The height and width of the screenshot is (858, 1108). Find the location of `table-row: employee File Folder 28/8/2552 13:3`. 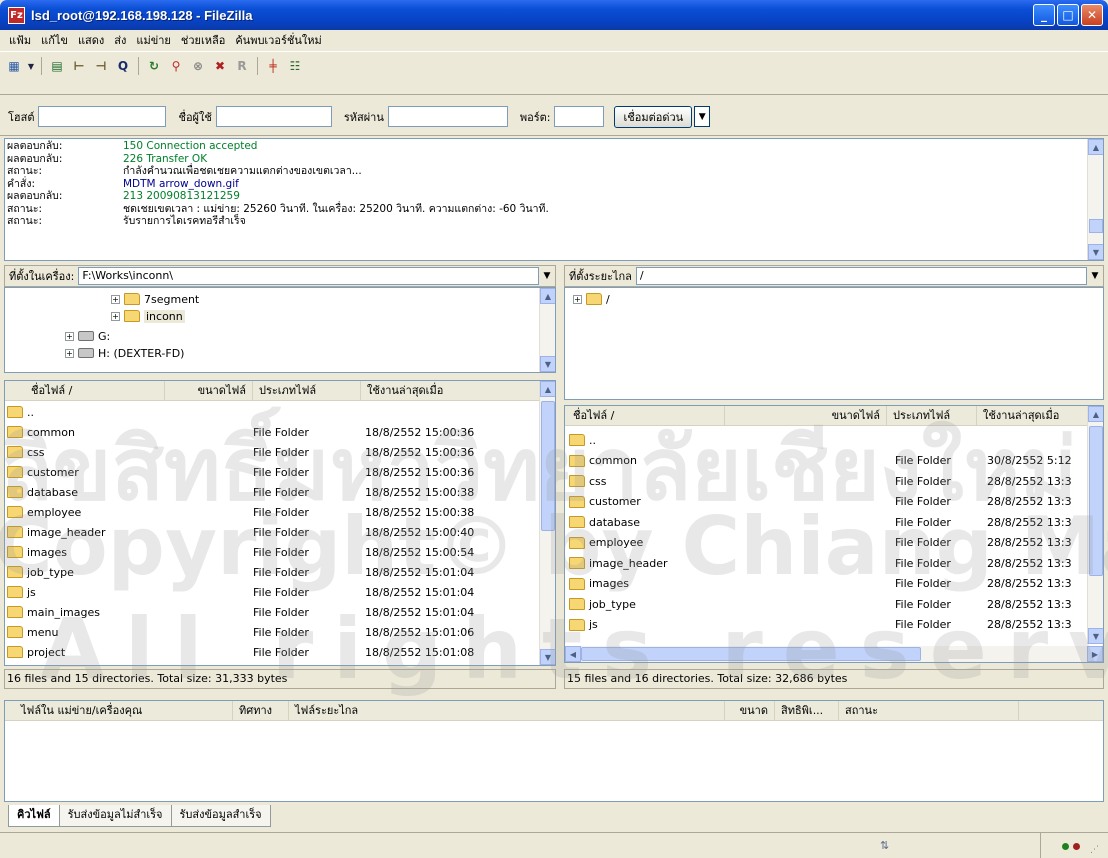

table-row: employee File Folder 28/8/2552 13:3 is located at coordinates (826, 543).